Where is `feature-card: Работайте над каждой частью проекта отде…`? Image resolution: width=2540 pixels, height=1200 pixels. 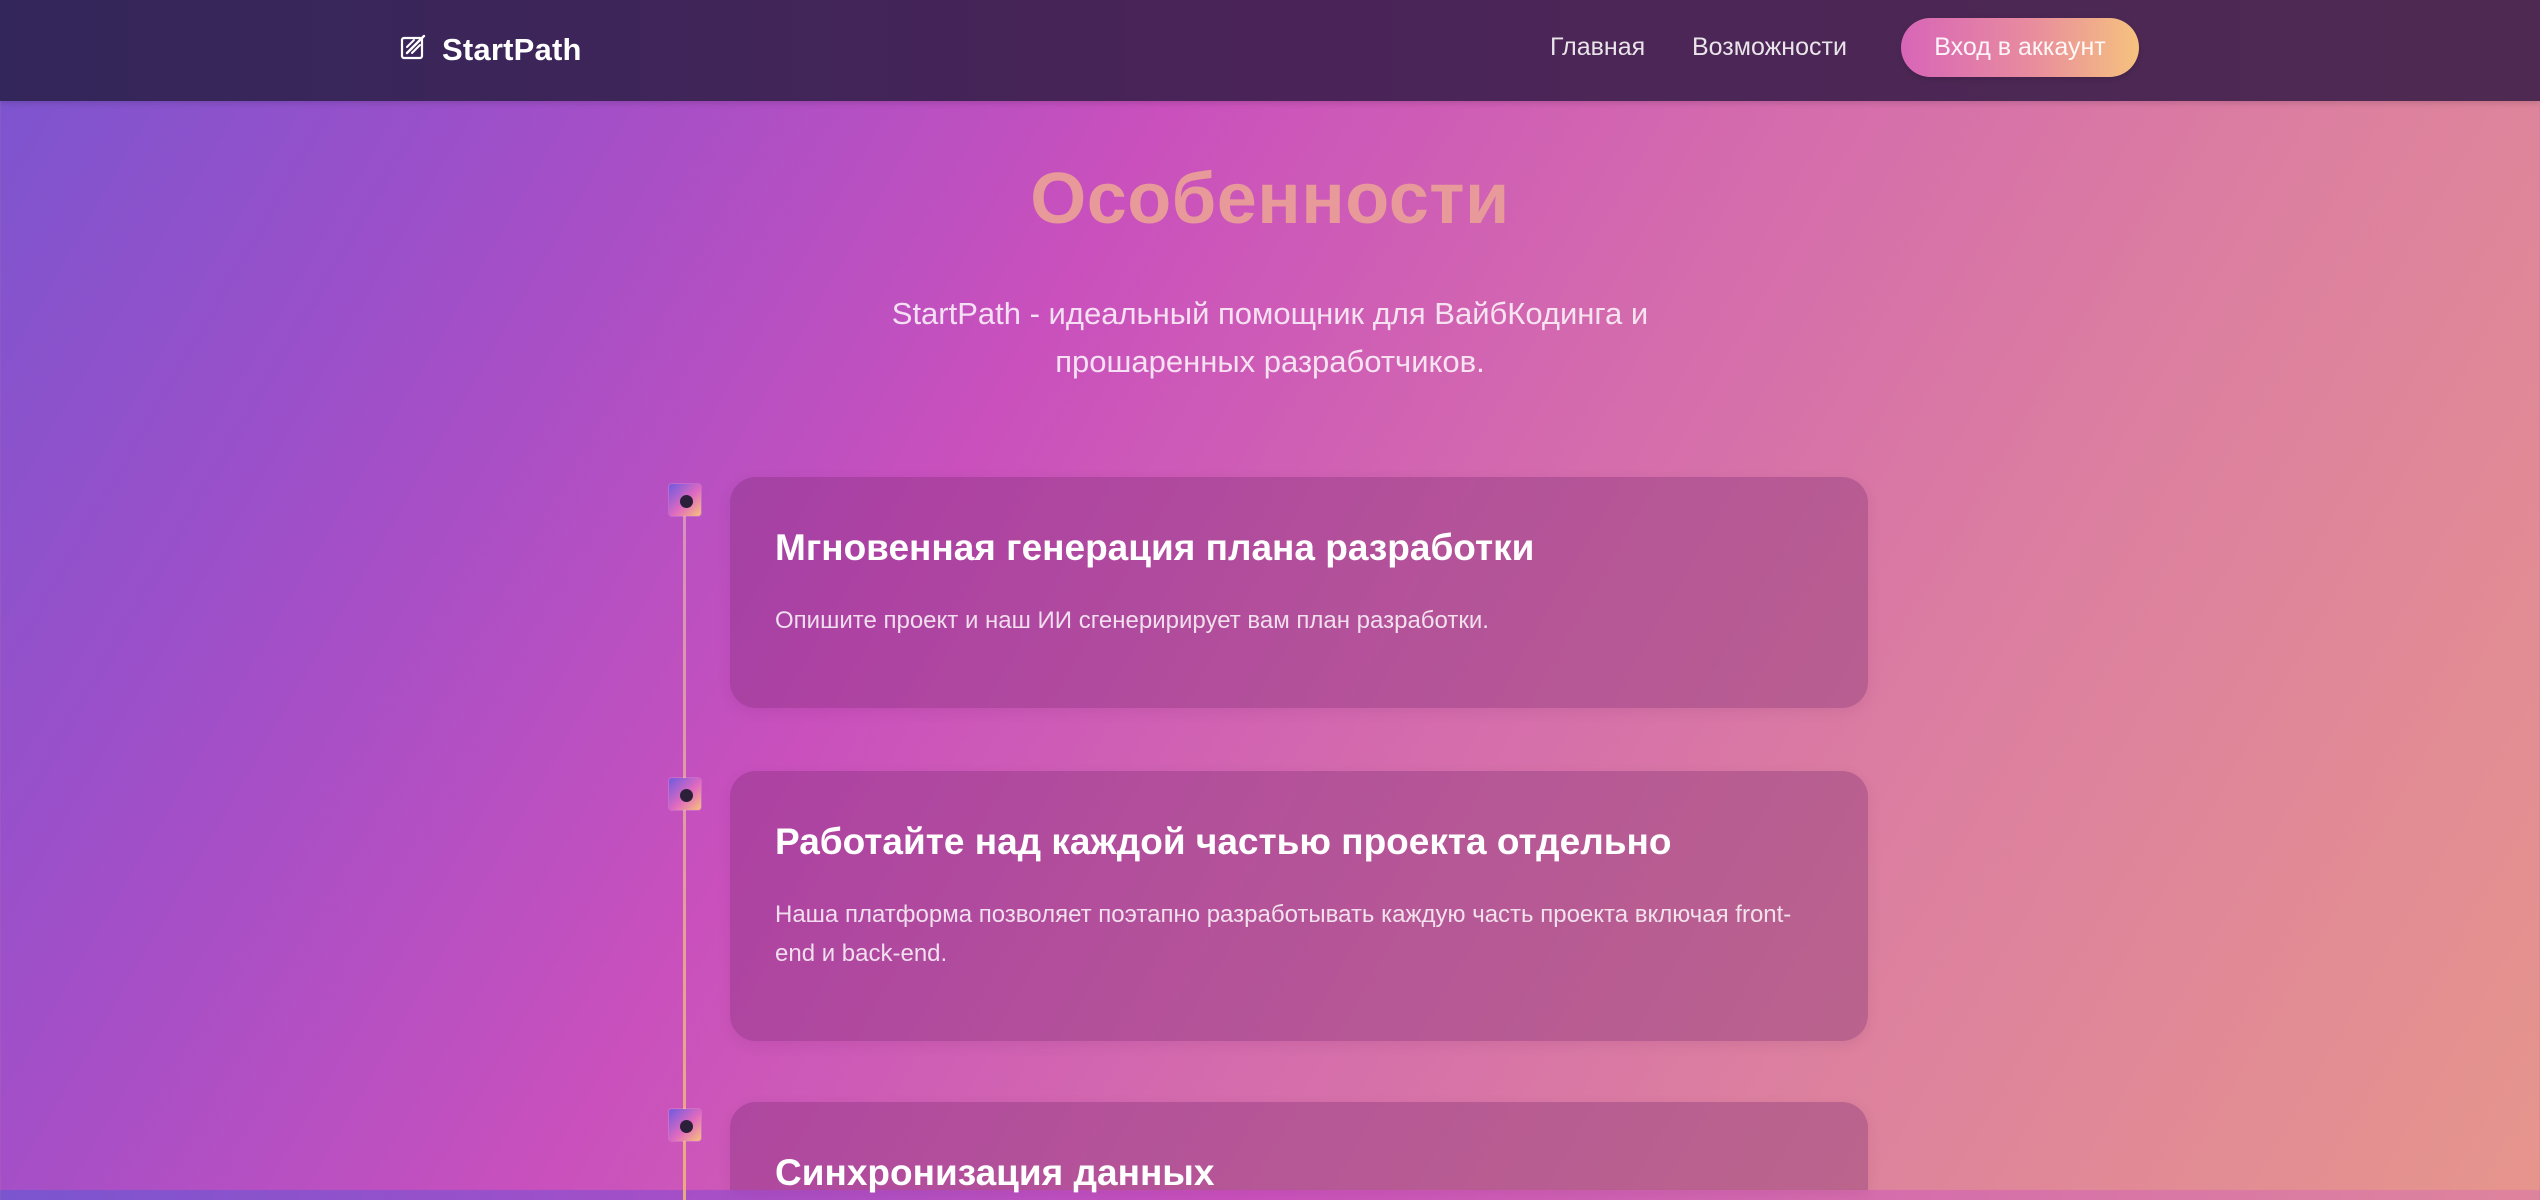 feature-card: Работайте над каждой частью проекта отде… is located at coordinates (1299, 906).